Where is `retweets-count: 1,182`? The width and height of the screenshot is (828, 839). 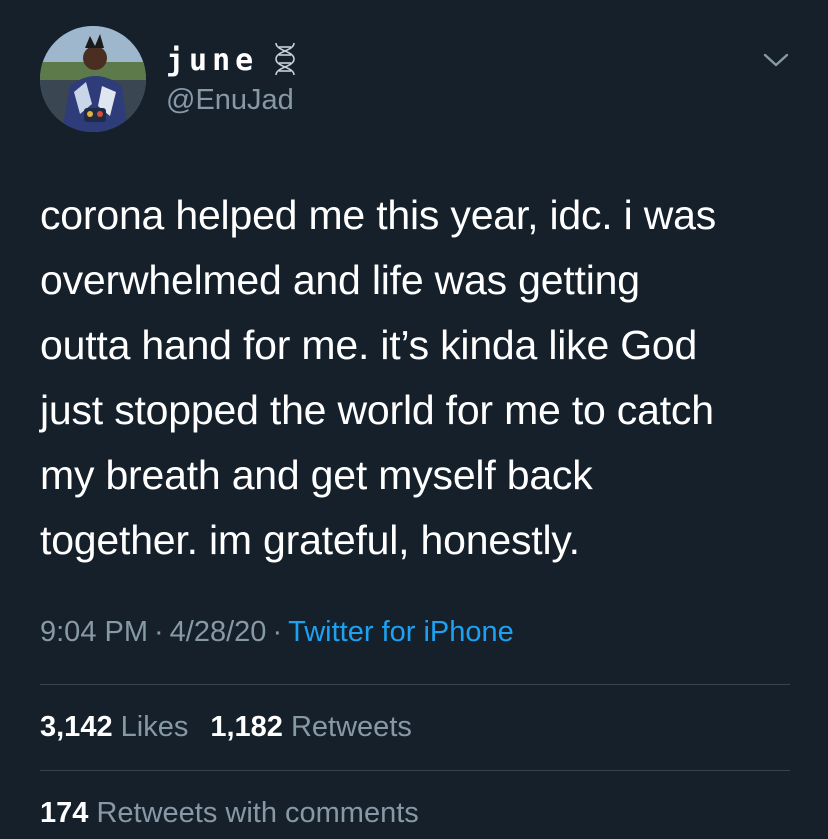
retweets-count: 1,182 is located at coordinates (246, 727).